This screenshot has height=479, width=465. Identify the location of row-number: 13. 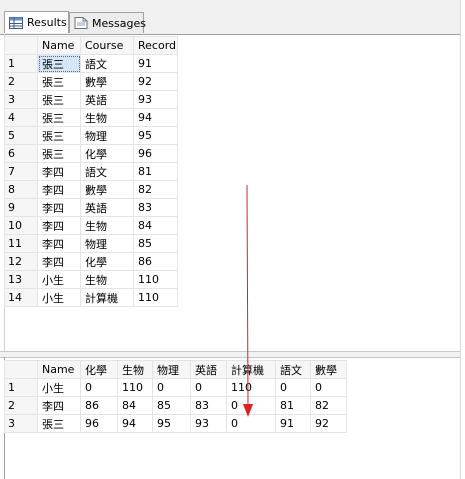
(21, 279).